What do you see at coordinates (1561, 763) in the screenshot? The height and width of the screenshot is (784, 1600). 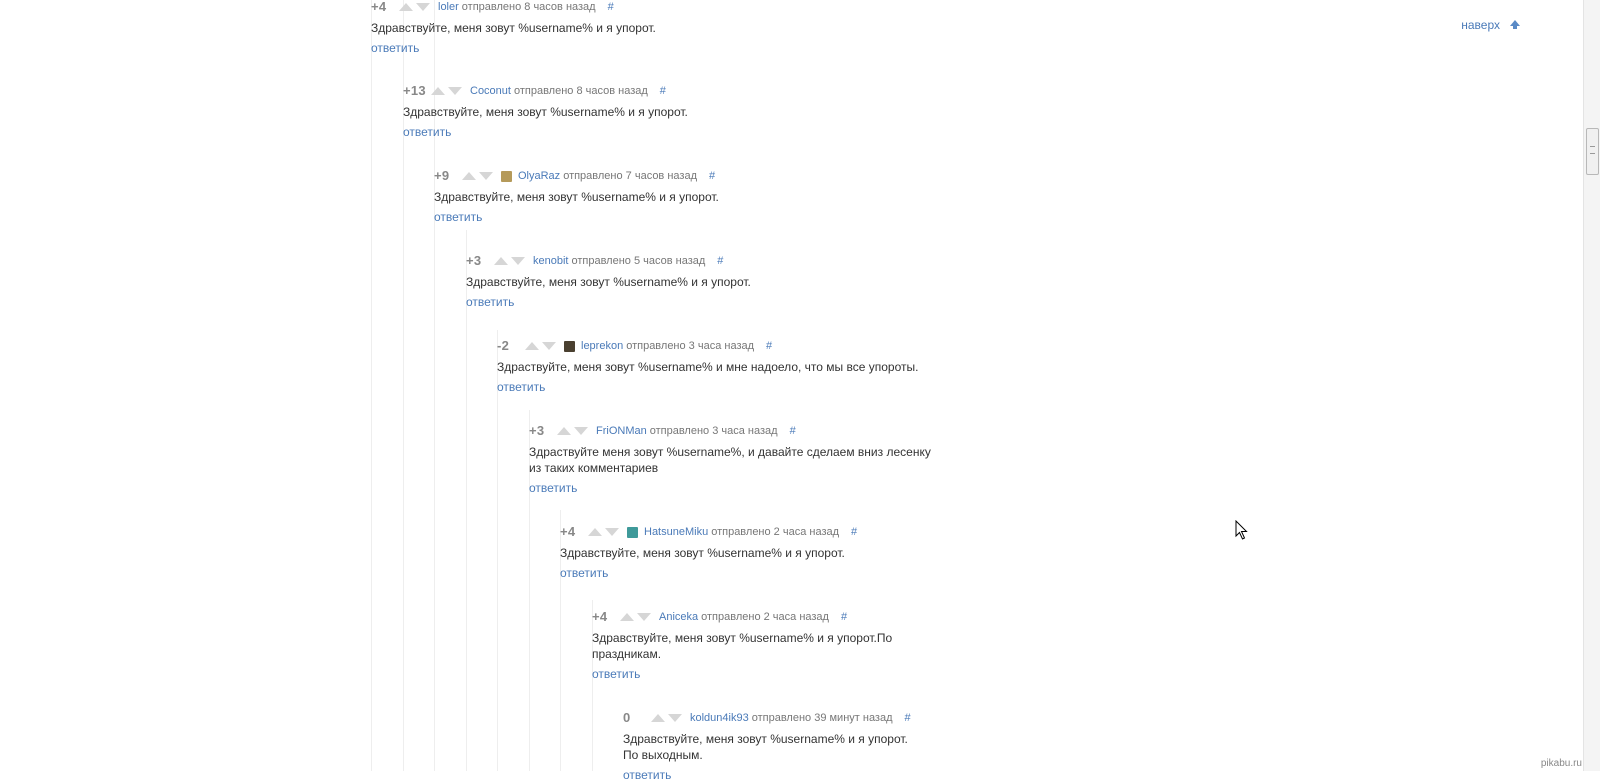 I see `watermark: pikabu.ru` at bounding box center [1561, 763].